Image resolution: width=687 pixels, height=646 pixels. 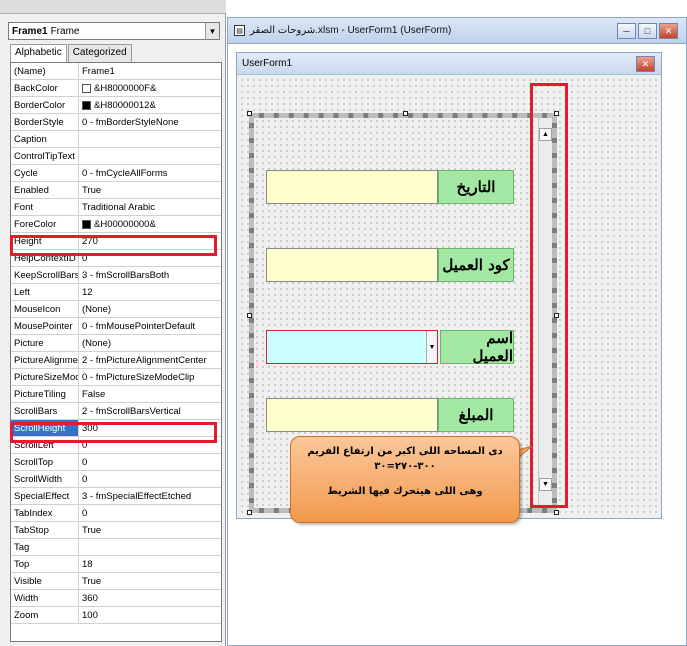 What do you see at coordinates (45, 377) in the screenshot?
I see `property-name: PictureSizeMode` at bounding box center [45, 377].